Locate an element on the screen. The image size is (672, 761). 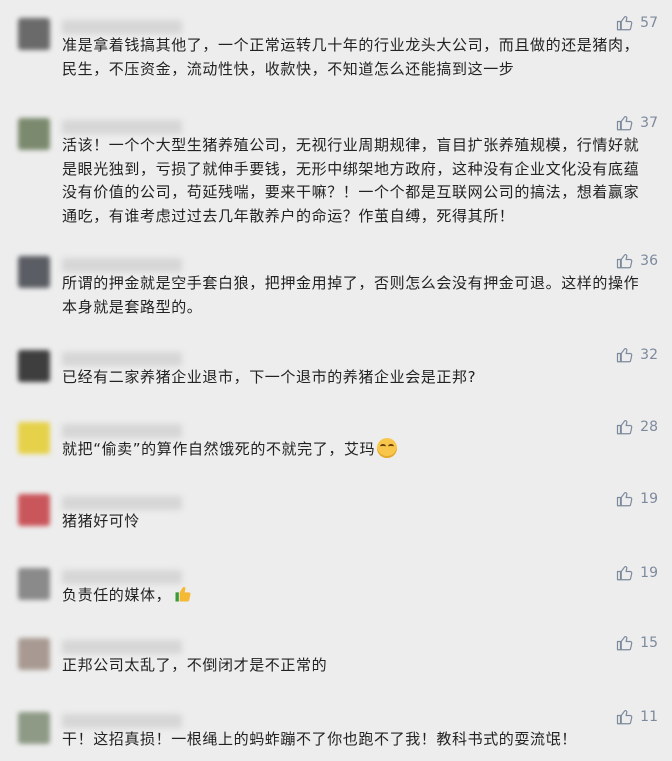
comment-text: 干！这招真损！一根绳上的蚂蚱蹦不了你也跑不了我！教科书式的耍流氓！ is located at coordinates (319, 739).